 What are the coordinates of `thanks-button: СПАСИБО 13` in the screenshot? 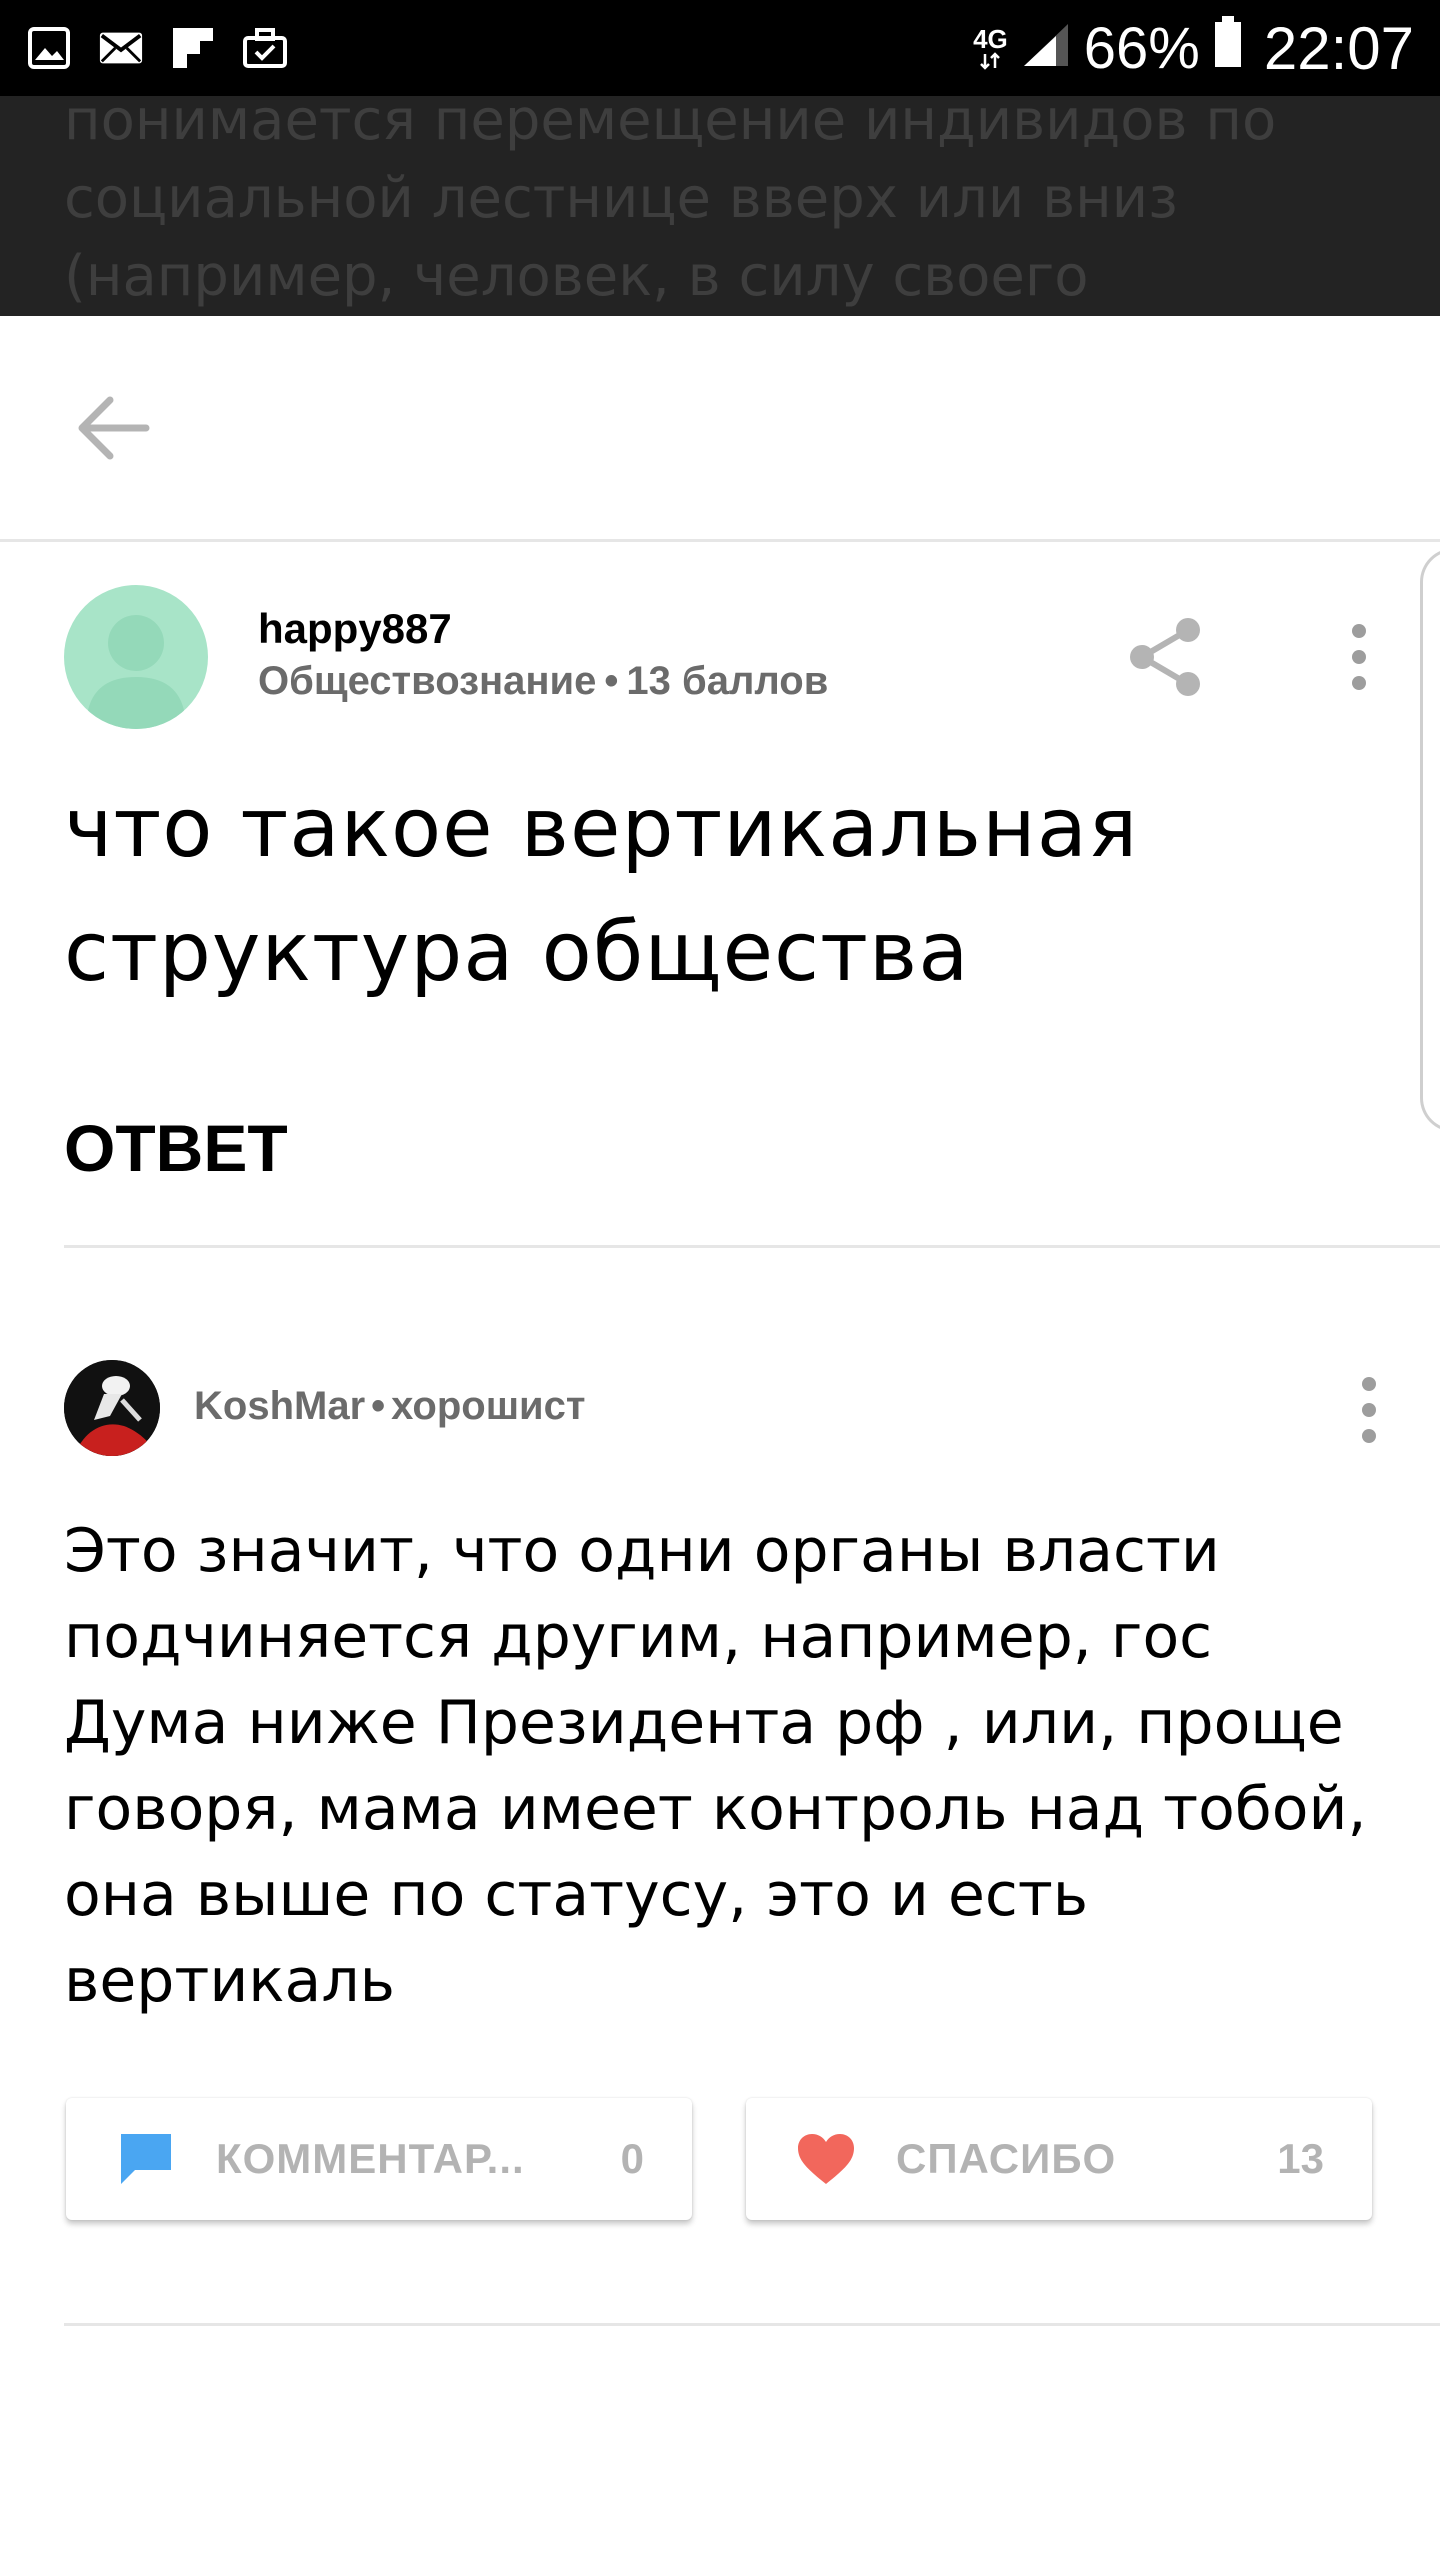 It's located at (1059, 2159).